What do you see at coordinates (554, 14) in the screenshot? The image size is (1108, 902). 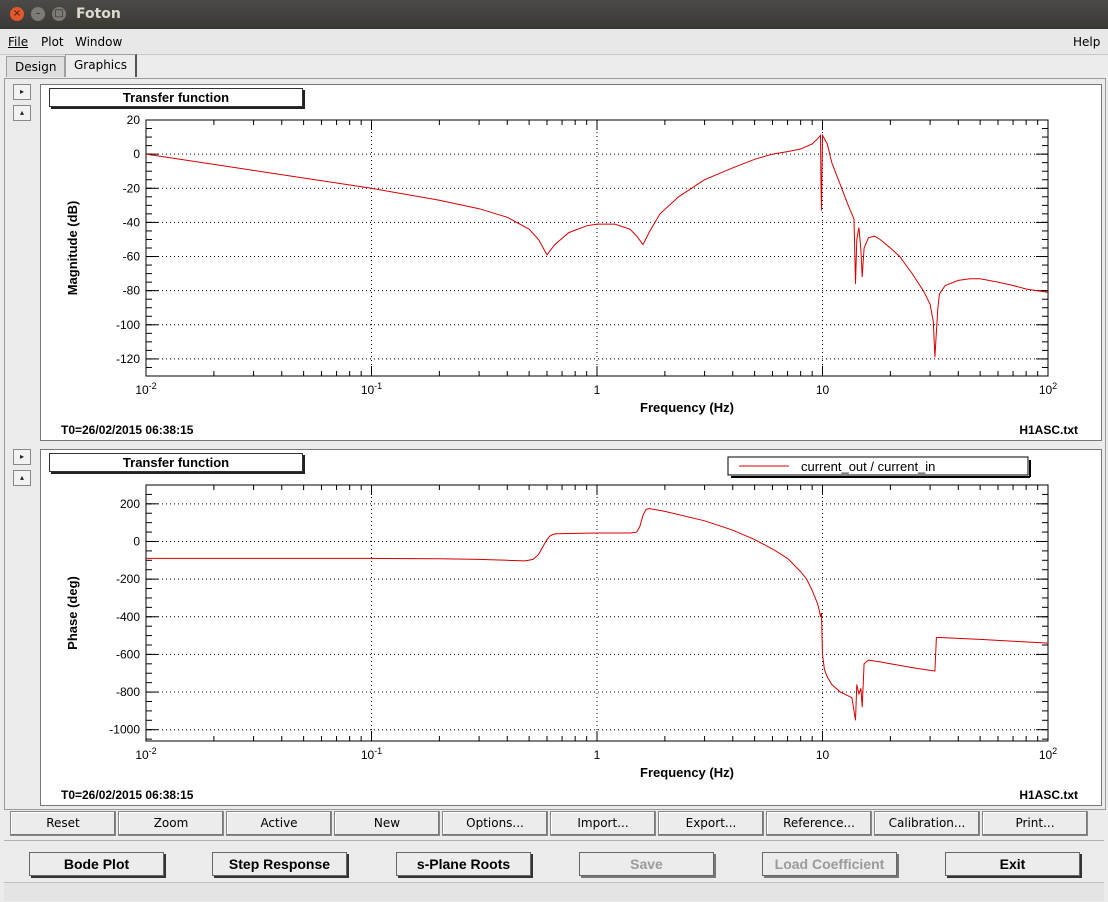 I see `title-bar: × – □ Foton` at bounding box center [554, 14].